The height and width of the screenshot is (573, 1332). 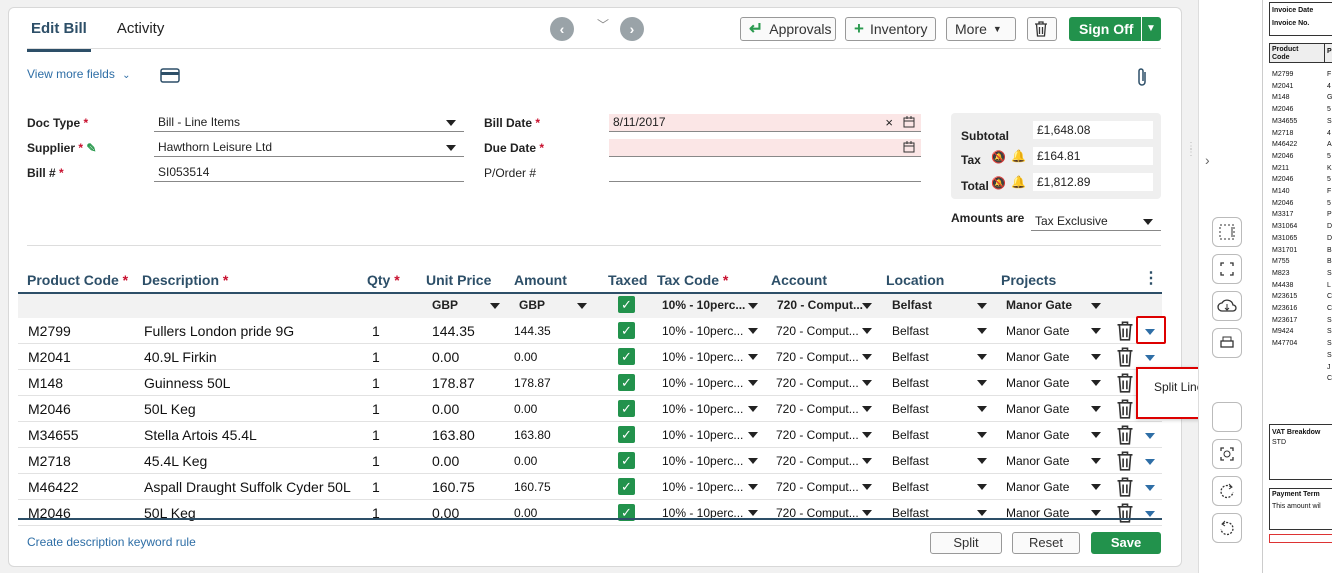 What do you see at coordinates (627, 280) in the screenshot?
I see `column-taxed: Taxed` at bounding box center [627, 280].